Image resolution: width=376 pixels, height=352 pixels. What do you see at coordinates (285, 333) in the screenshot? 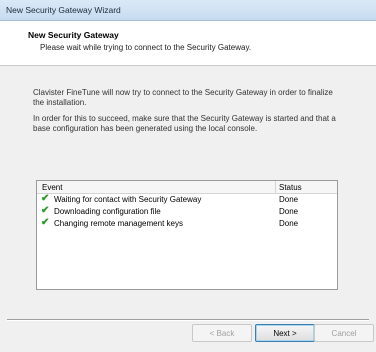
I see `next-button: Next >` at bounding box center [285, 333].